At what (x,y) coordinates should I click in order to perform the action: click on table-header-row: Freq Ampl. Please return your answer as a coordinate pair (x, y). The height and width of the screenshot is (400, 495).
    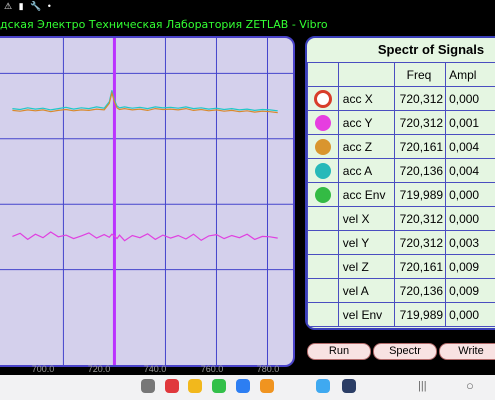
    Looking at the image, I should click on (401, 74).